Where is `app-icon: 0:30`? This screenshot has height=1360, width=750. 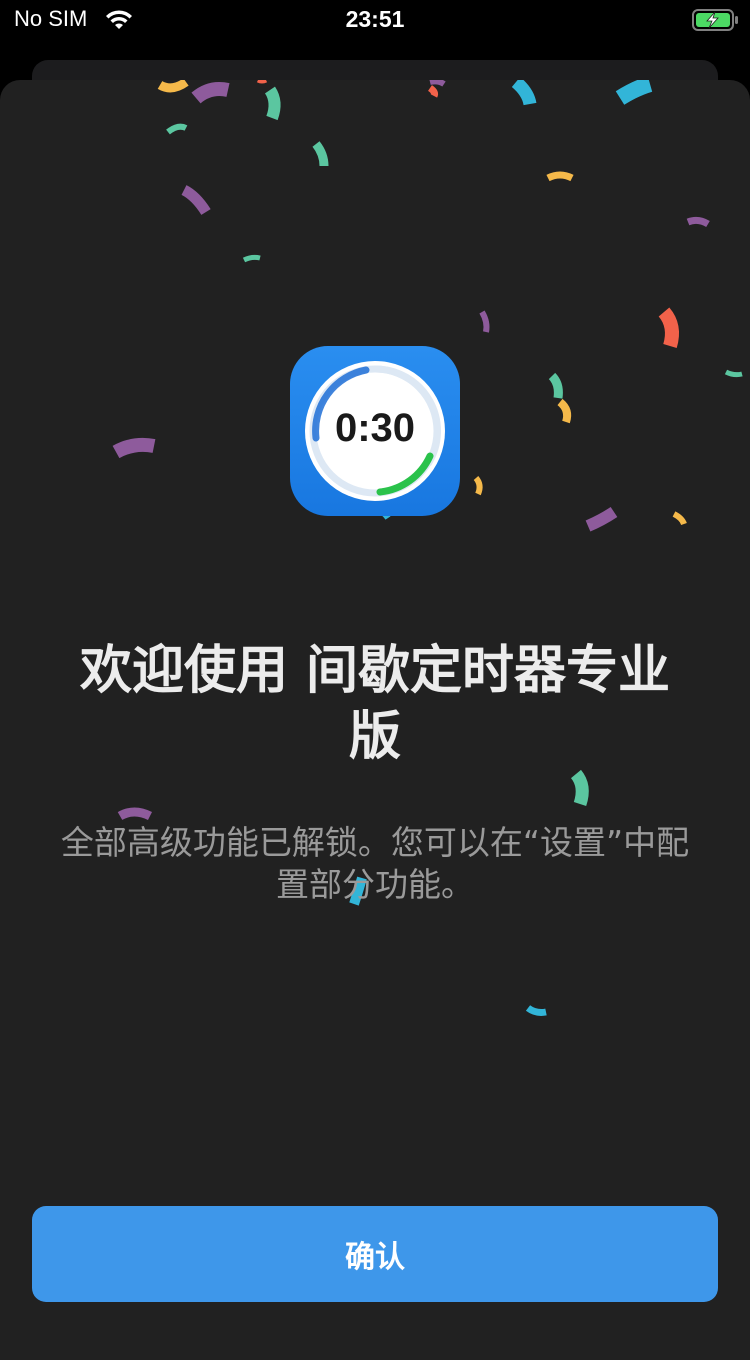
app-icon: 0:30 is located at coordinates (375, 431).